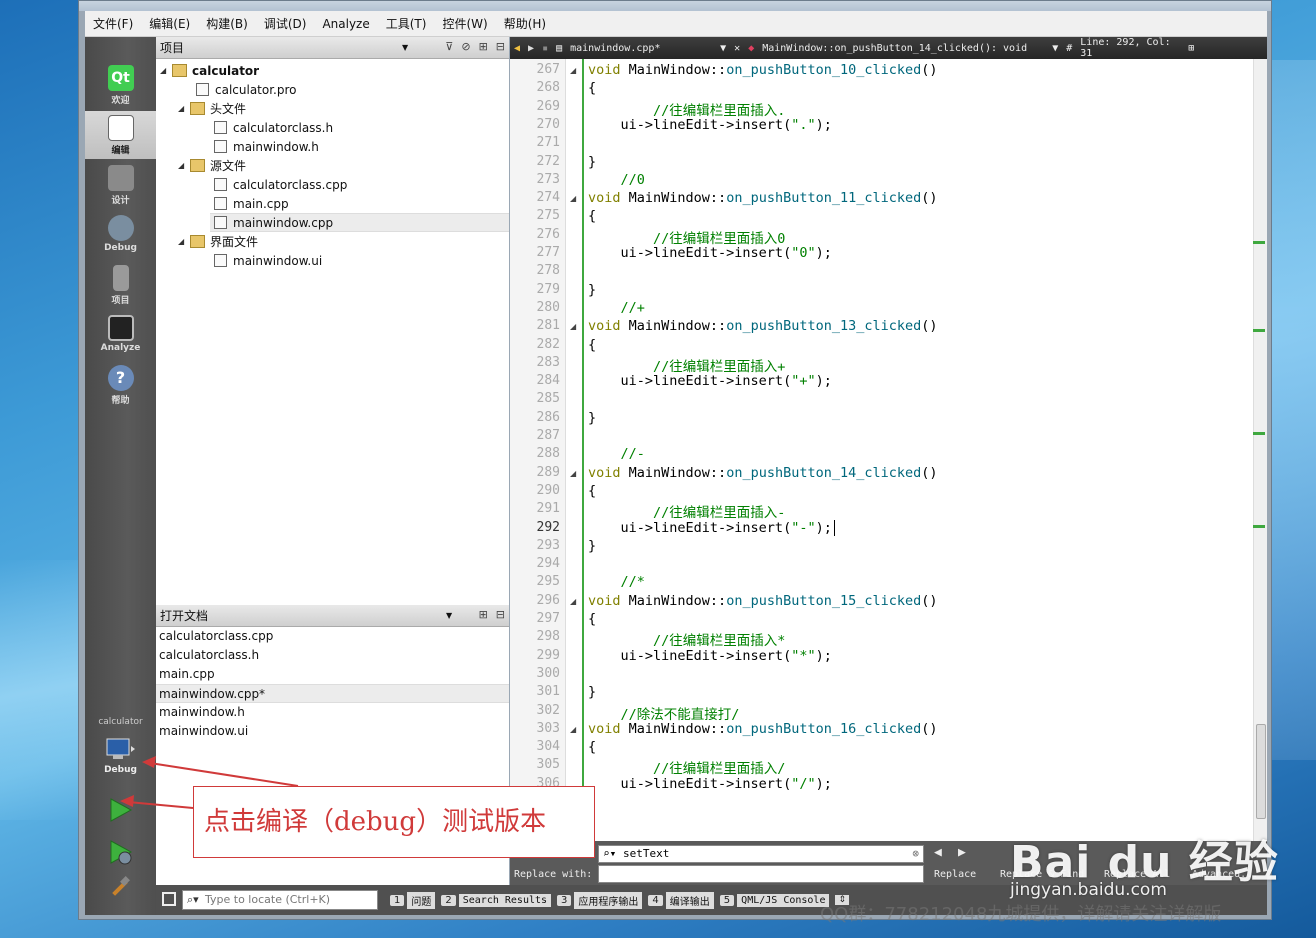 This screenshot has width=1316, height=938. I want to click on code-line: //往编辑栏里面插入0, so click(686, 237).